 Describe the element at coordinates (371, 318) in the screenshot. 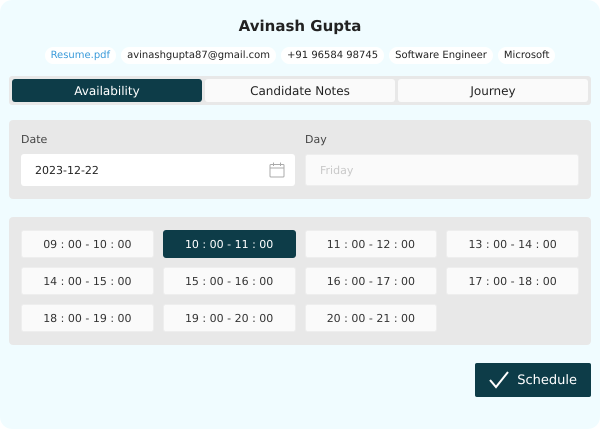

I see `time-slot: 20 : 00 - 21 : 00` at that location.